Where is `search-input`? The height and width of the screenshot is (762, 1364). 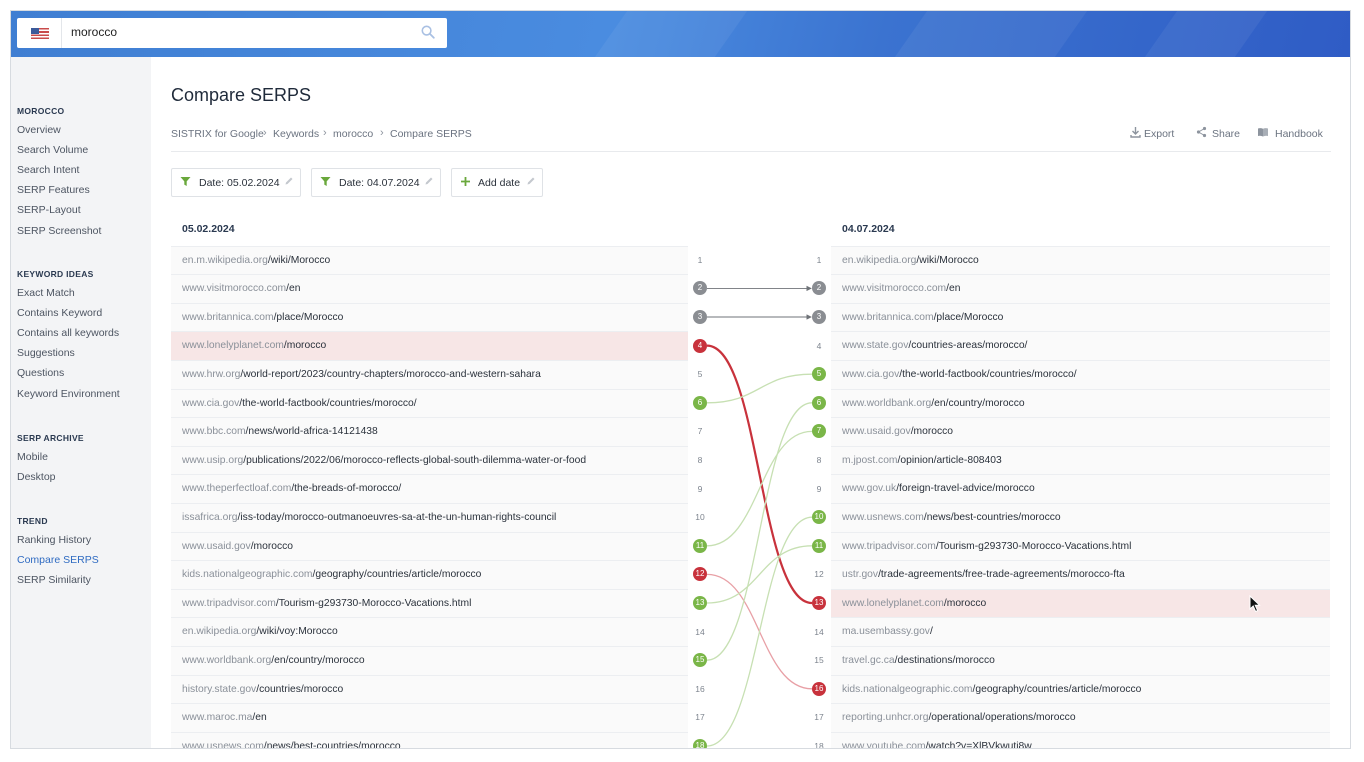
search-input is located at coordinates (241, 32).